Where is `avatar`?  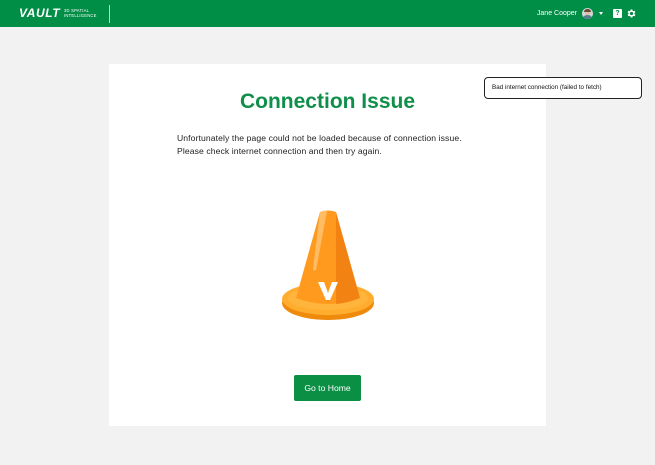 avatar is located at coordinates (587, 13).